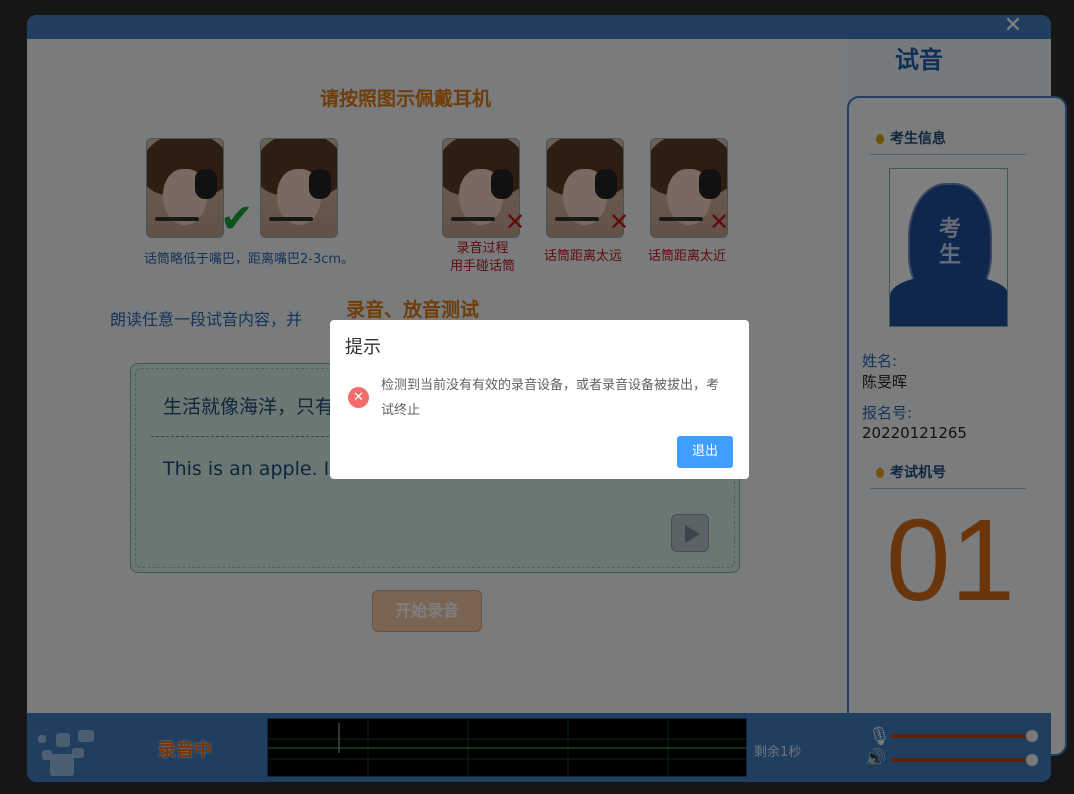 The image size is (1074, 794). I want to click on error-icon: ✕, so click(358, 397).